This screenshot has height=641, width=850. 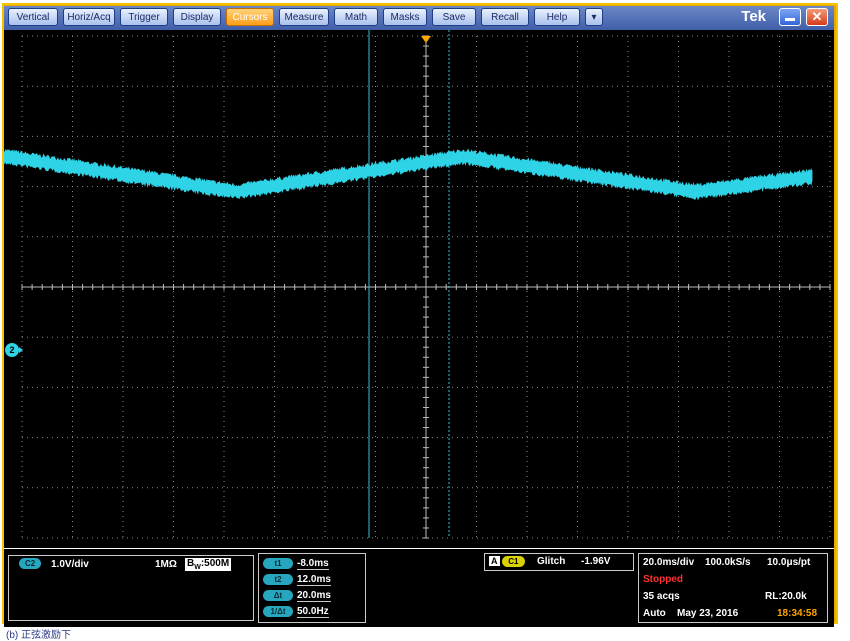 What do you see at coordinates (314, 596) in the screenshot?
I see `cursor-value: 20.0ms` at bounding box center [314, 596].